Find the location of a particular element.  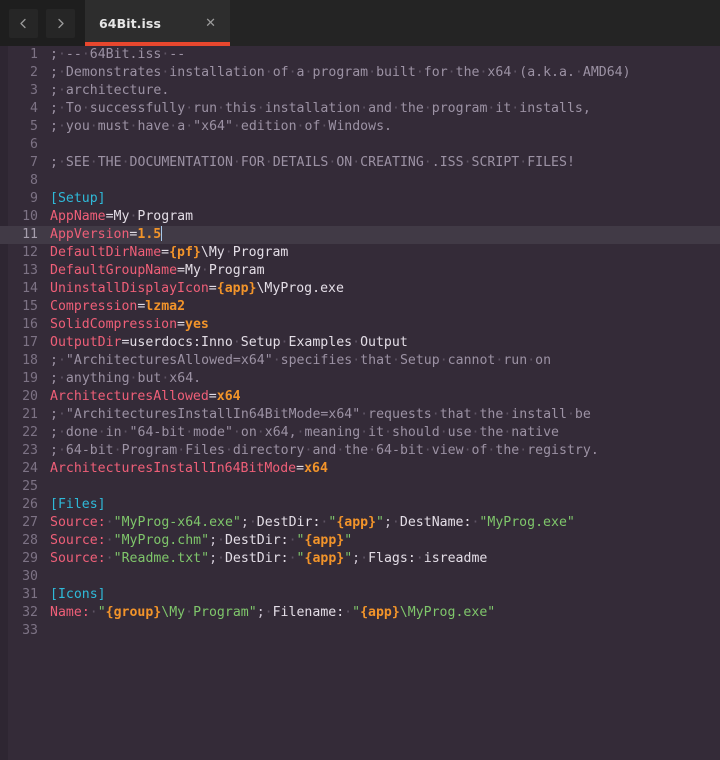

code-line: 16 SolidCompression=yes is located at coordinates (360, 325).